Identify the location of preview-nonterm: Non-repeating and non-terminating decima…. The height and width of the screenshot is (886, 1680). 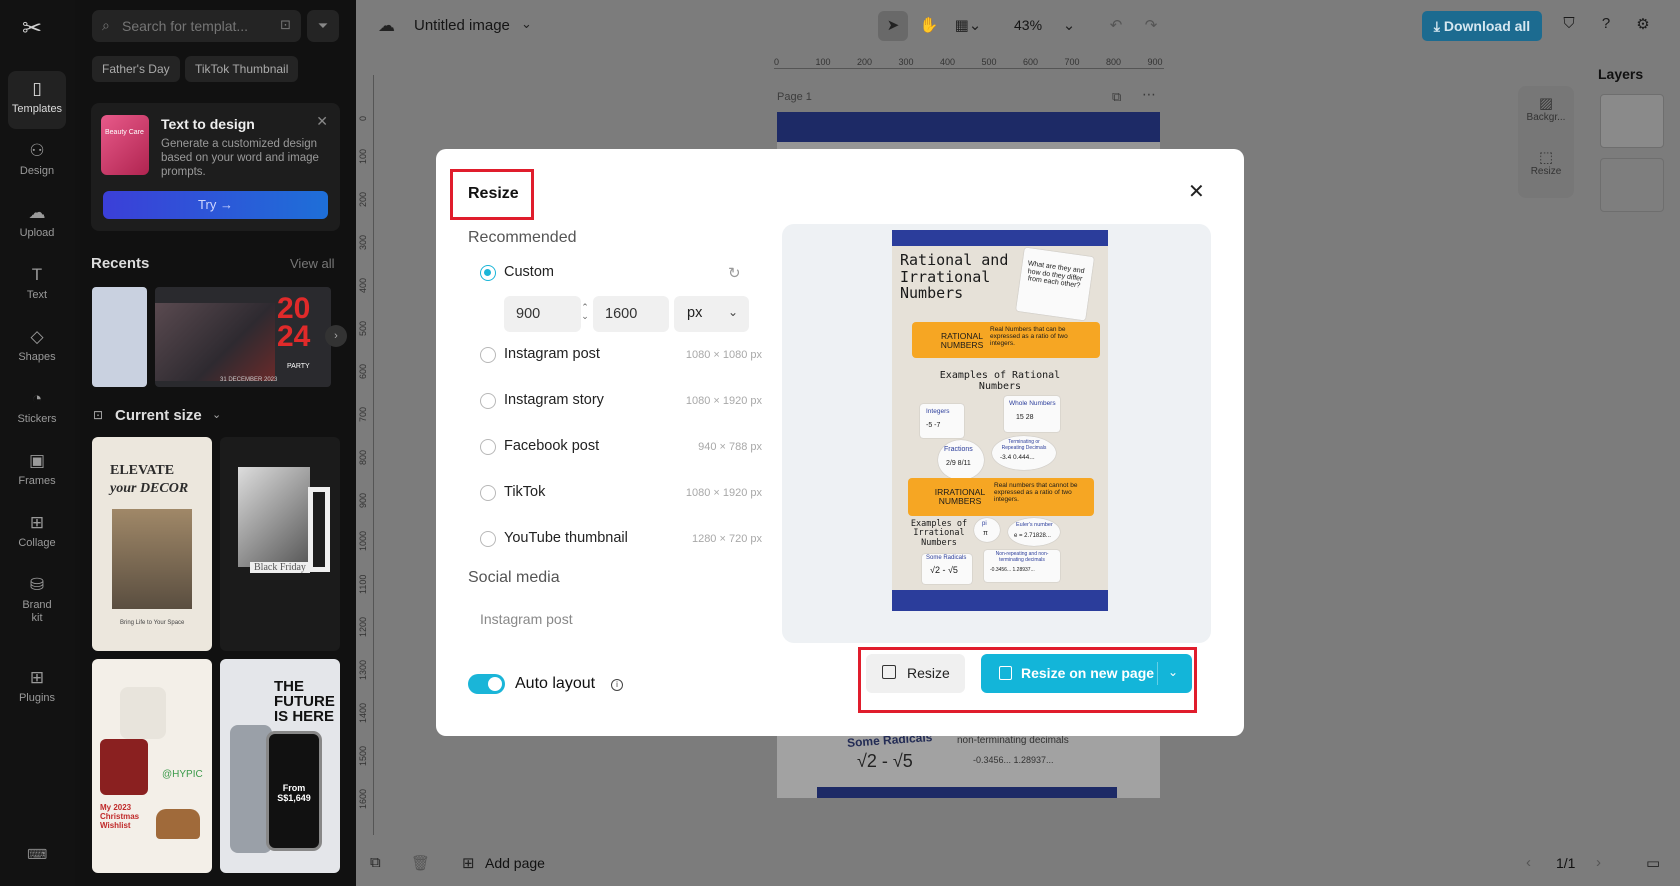
(1022, 557).